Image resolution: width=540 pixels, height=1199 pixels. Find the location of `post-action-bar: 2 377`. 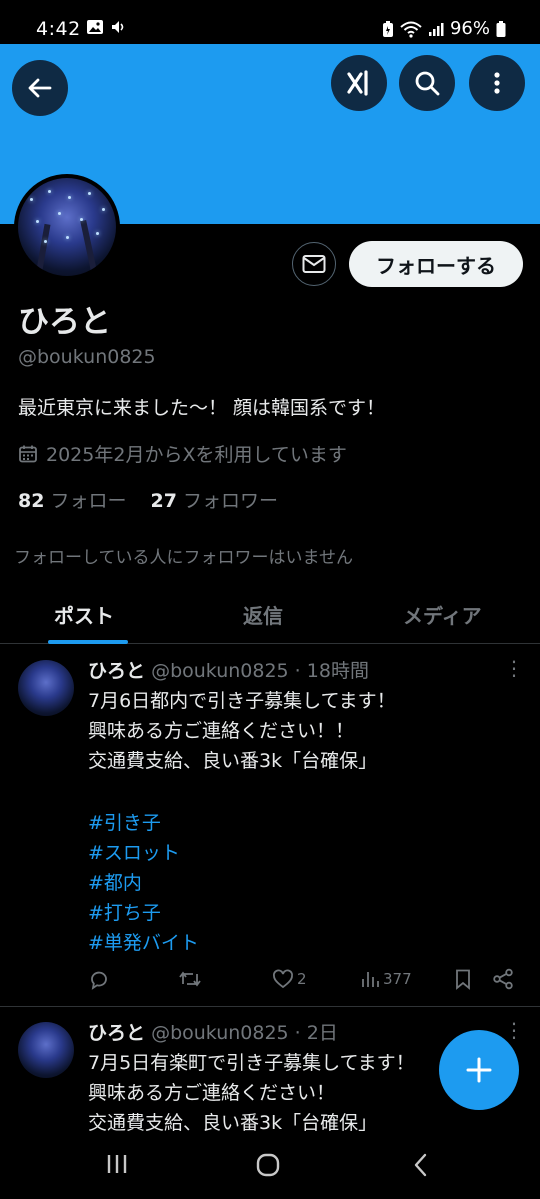

post-action-bar: 2 377 is located at coordinates (270, 983).